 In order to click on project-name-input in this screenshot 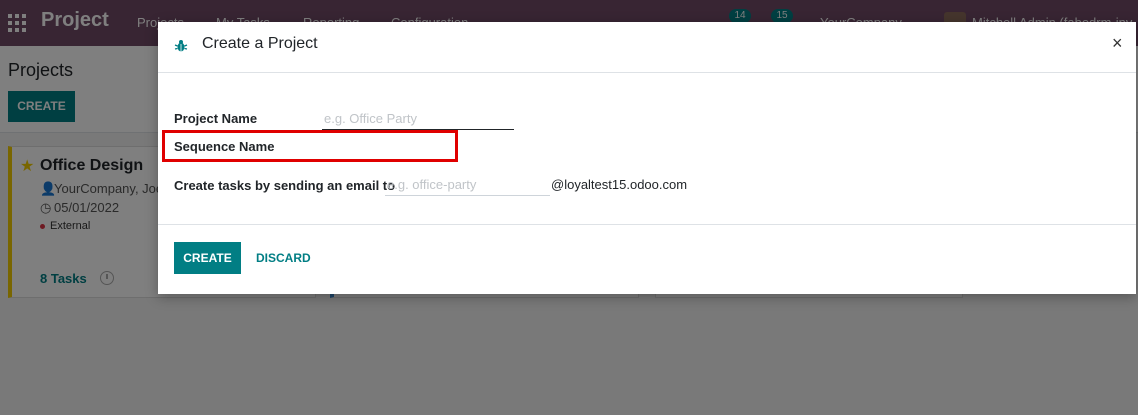, I will do `click(418, 119)`.